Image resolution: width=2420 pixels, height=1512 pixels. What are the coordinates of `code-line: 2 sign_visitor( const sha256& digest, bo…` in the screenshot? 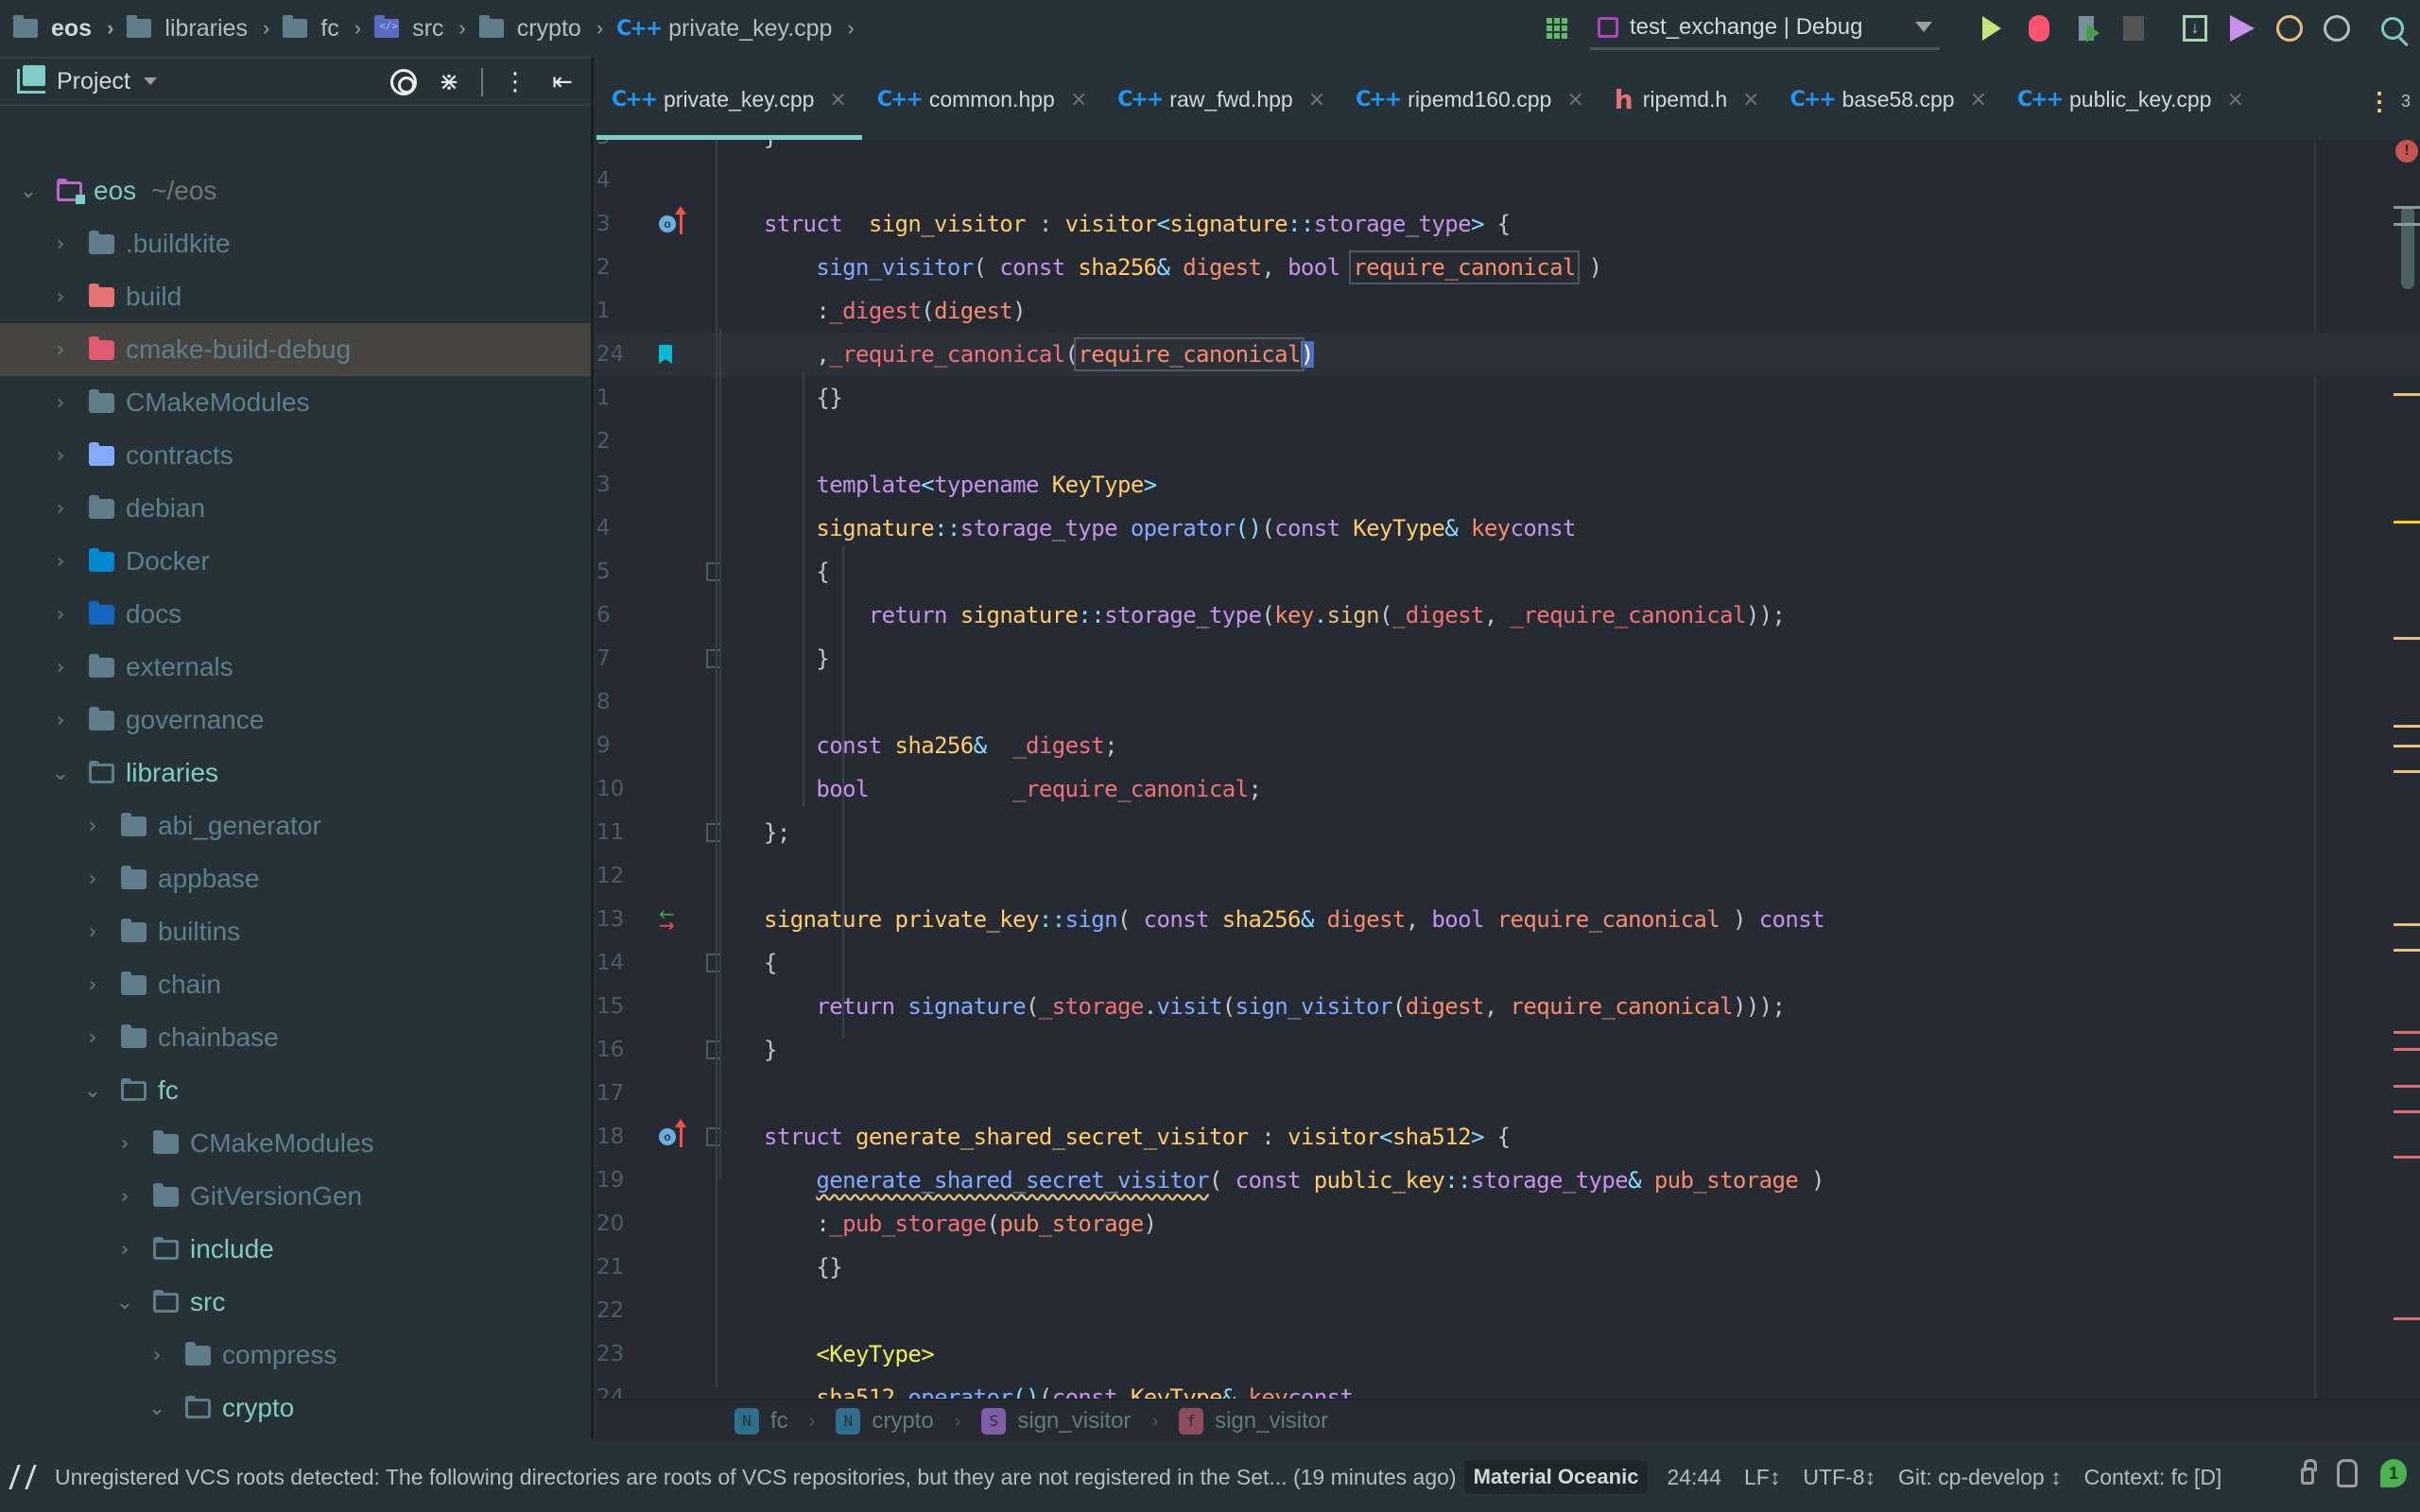 It's located at (1508, 267).